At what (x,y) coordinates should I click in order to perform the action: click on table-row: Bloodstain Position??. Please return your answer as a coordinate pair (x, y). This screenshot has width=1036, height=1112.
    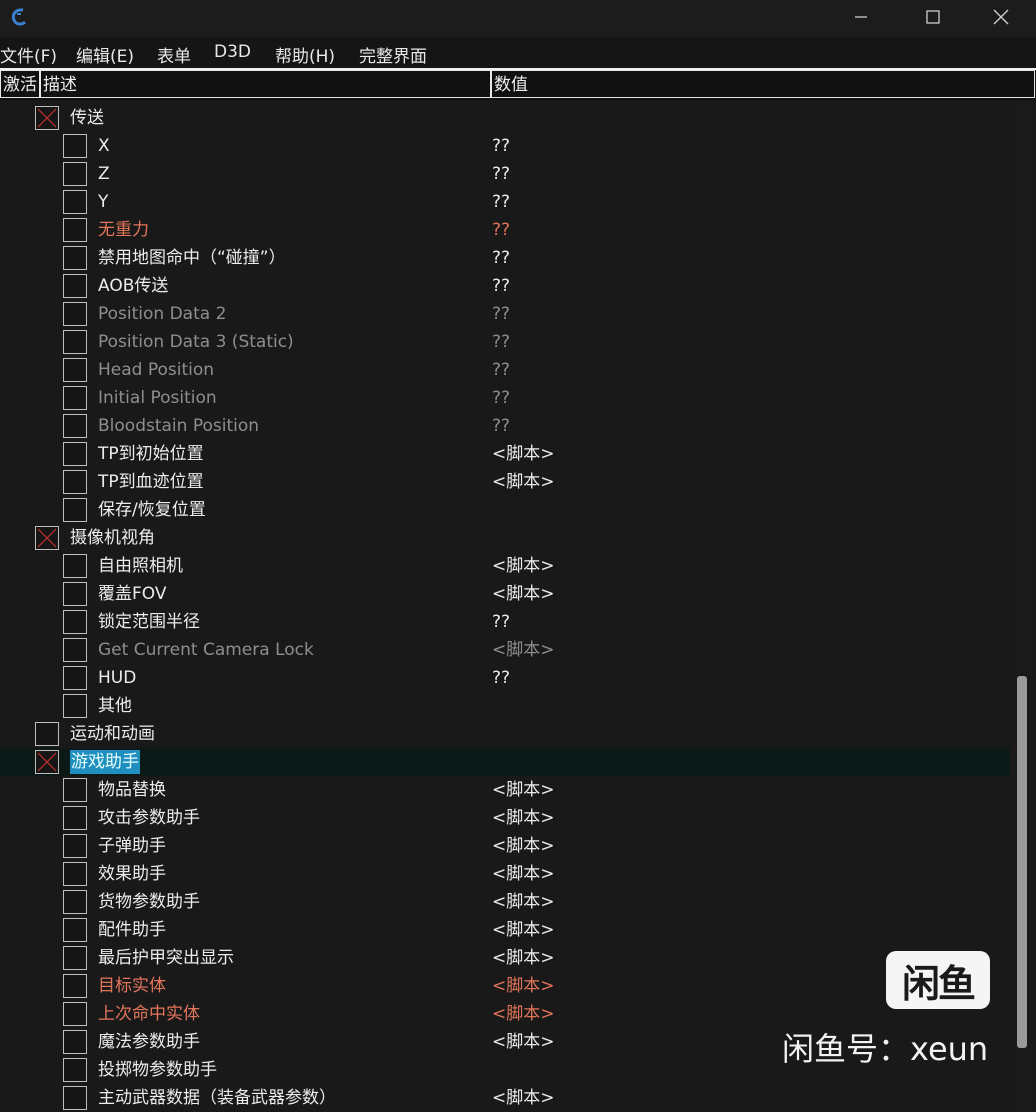
    Looking at the image, I should click on (505, 426).